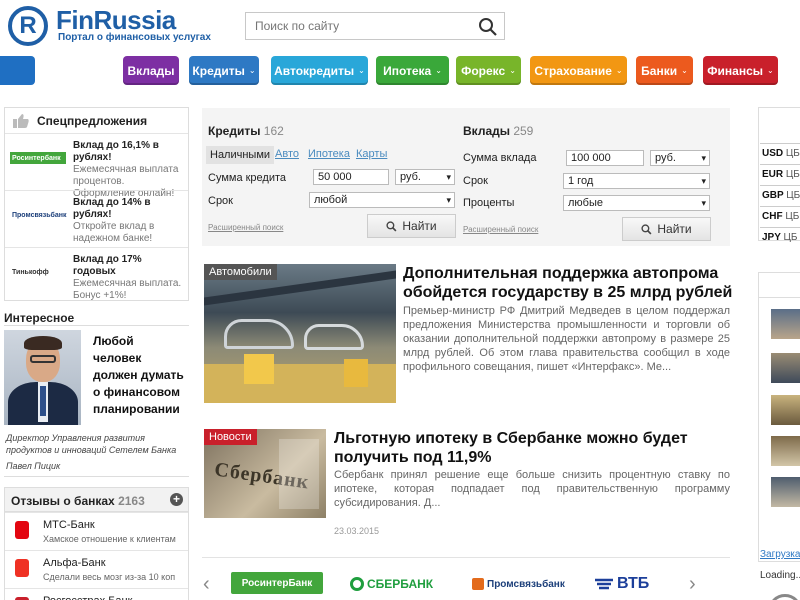 This screenshot has width=800, height=600. I want to click on rate-currency-code: USD, so click(773, 153).